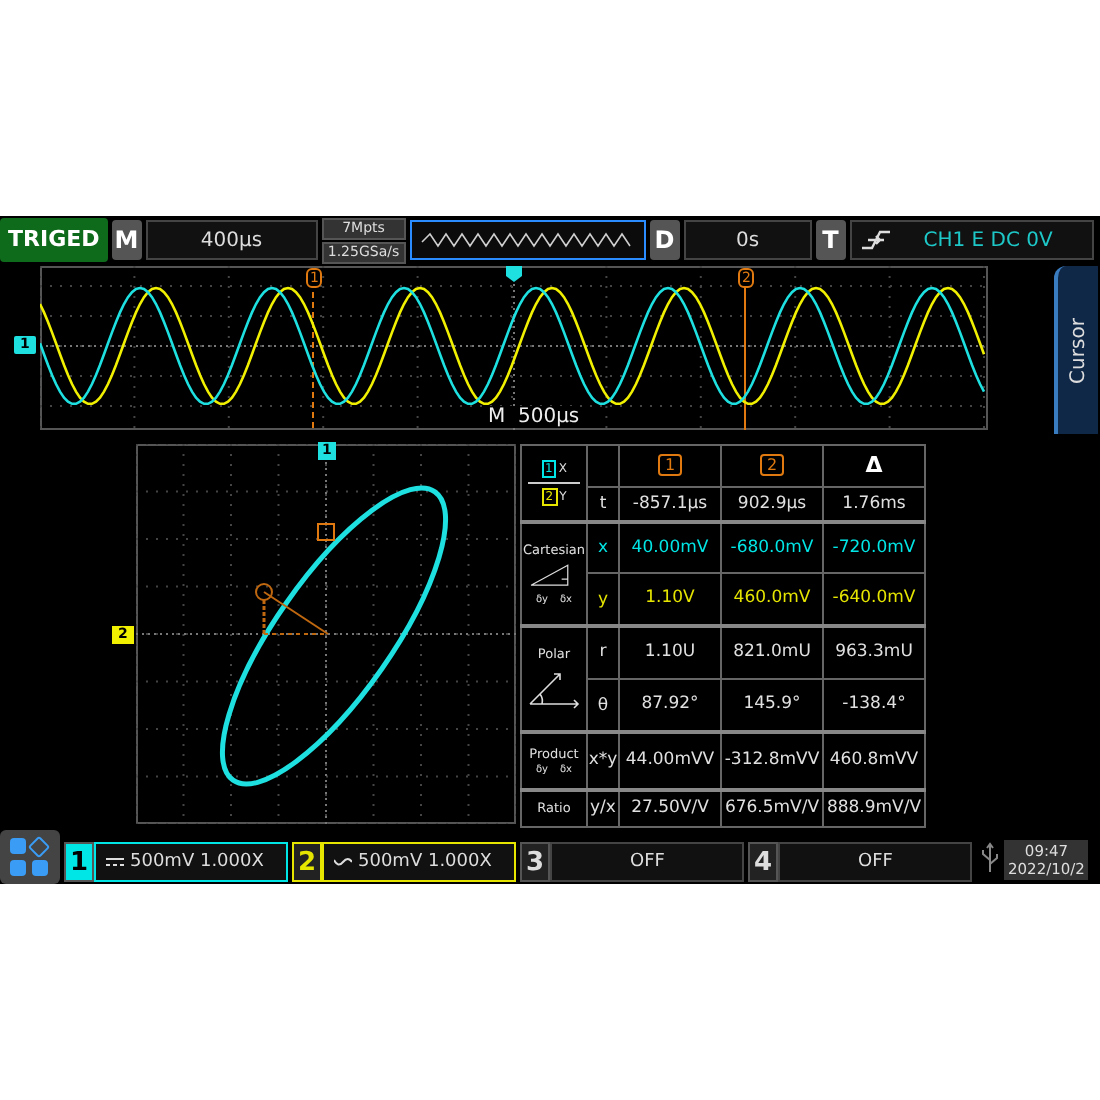  What do you see at coordinates (772, 548) in the screenshot?
I see `table-cell: -680.0mV` at bounding box center [772, 548].